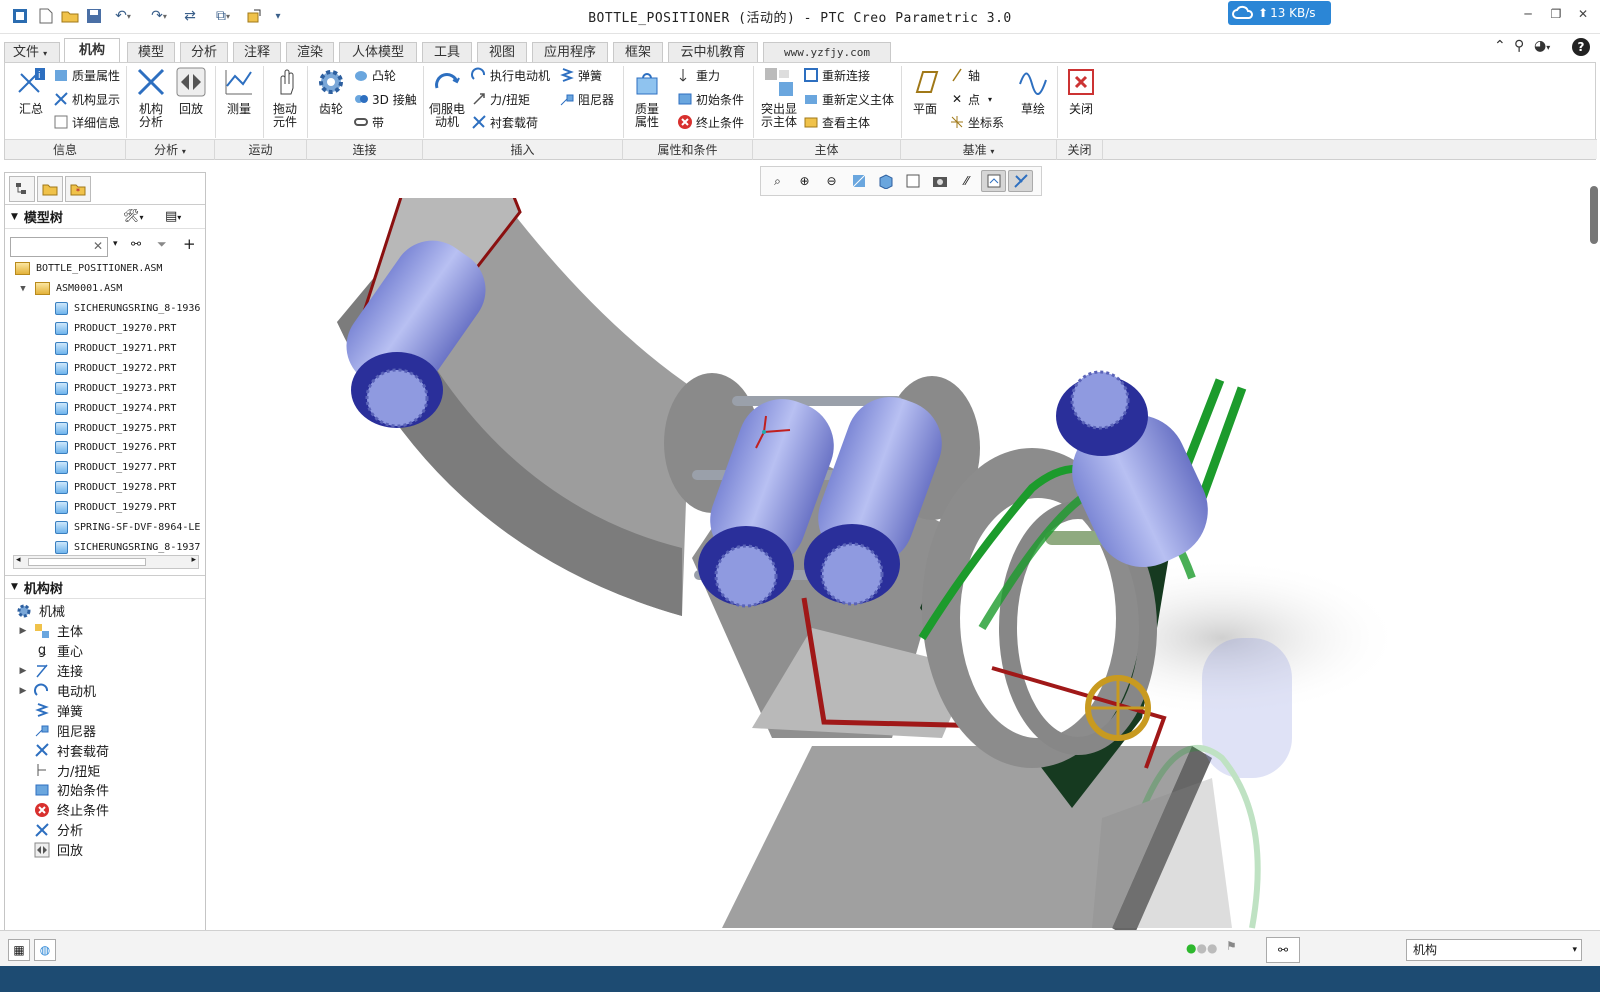  Describe the element at coordinates (858, 181) in the screenshot. I see `repaint-icon` at that location.